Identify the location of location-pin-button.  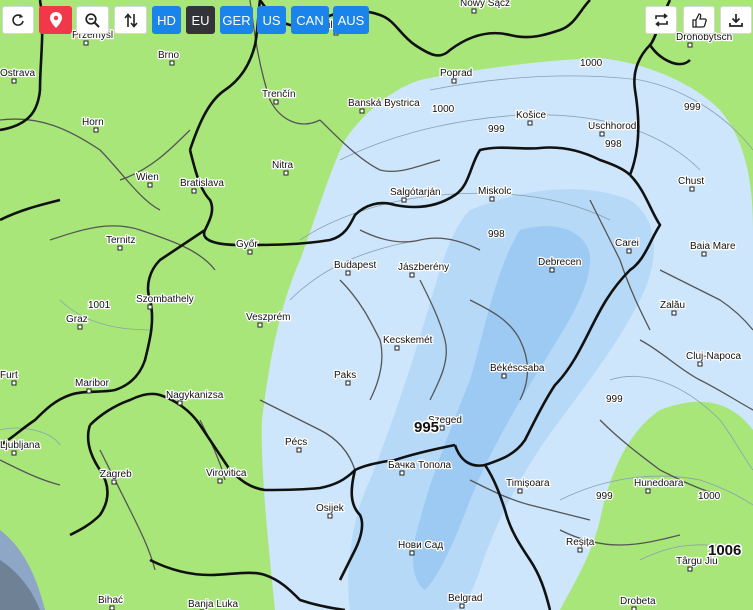
(55, 20).